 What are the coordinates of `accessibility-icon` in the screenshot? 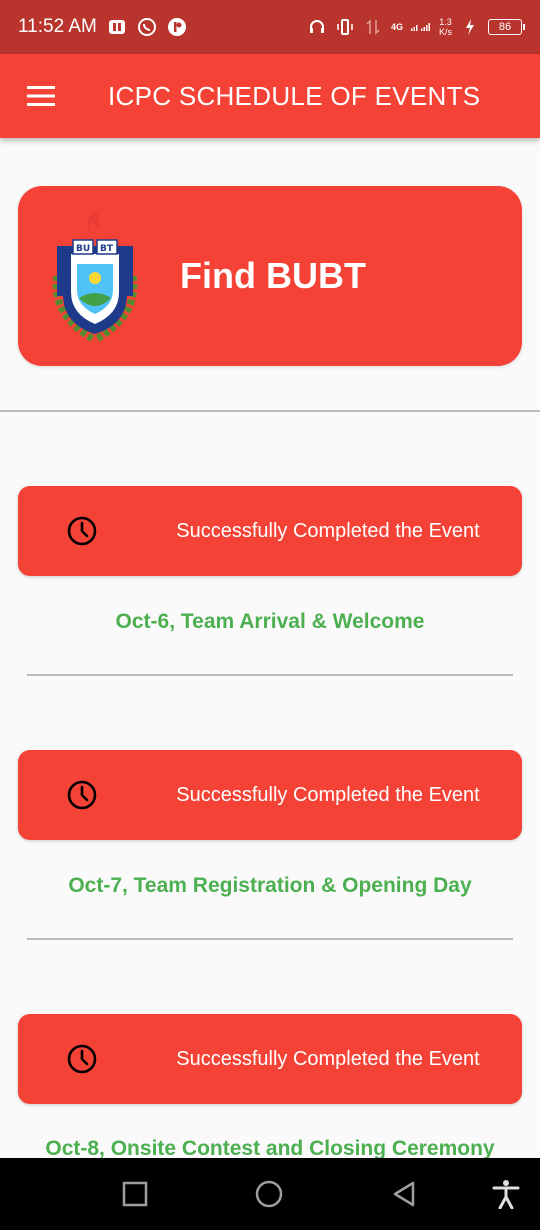 It's located at (506, 1194).